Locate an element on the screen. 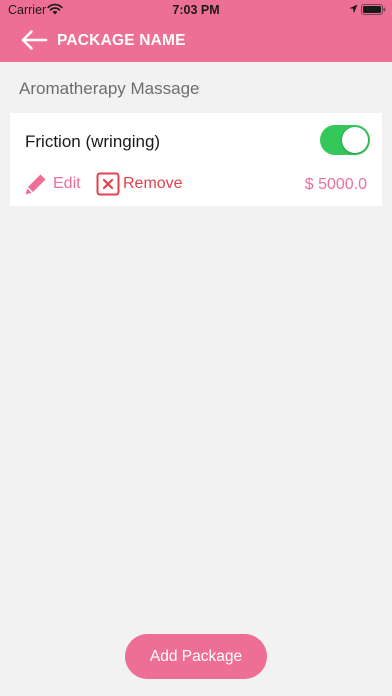  section-title: Aromatherapy Massage is located at coordinates (109, 88).